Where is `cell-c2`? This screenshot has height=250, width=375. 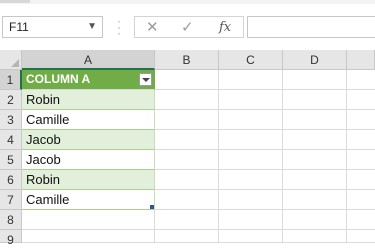
cell-c2 is located at coordinates (251, 100).